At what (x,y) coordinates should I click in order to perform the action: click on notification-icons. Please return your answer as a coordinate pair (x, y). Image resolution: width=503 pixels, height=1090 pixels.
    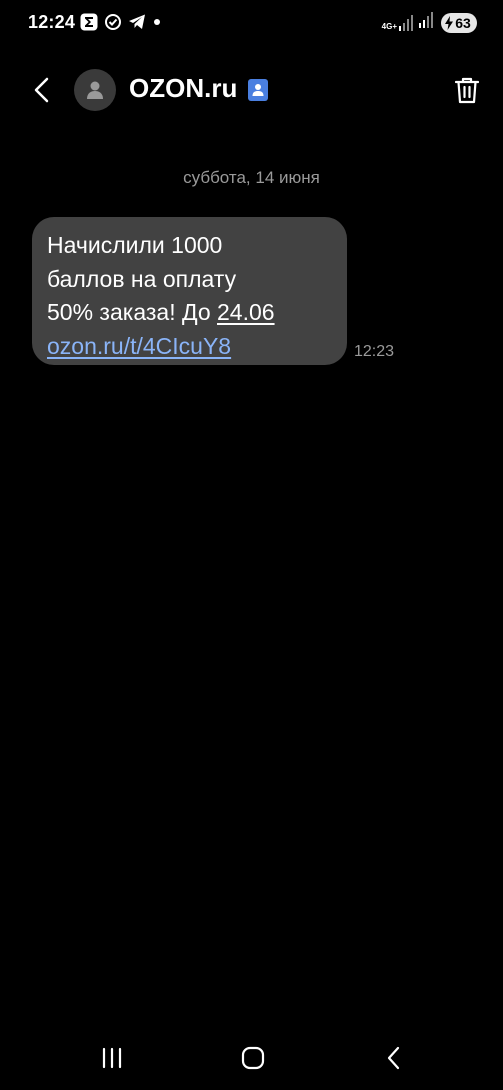
    Looking at the image, I should click on (121, 24).